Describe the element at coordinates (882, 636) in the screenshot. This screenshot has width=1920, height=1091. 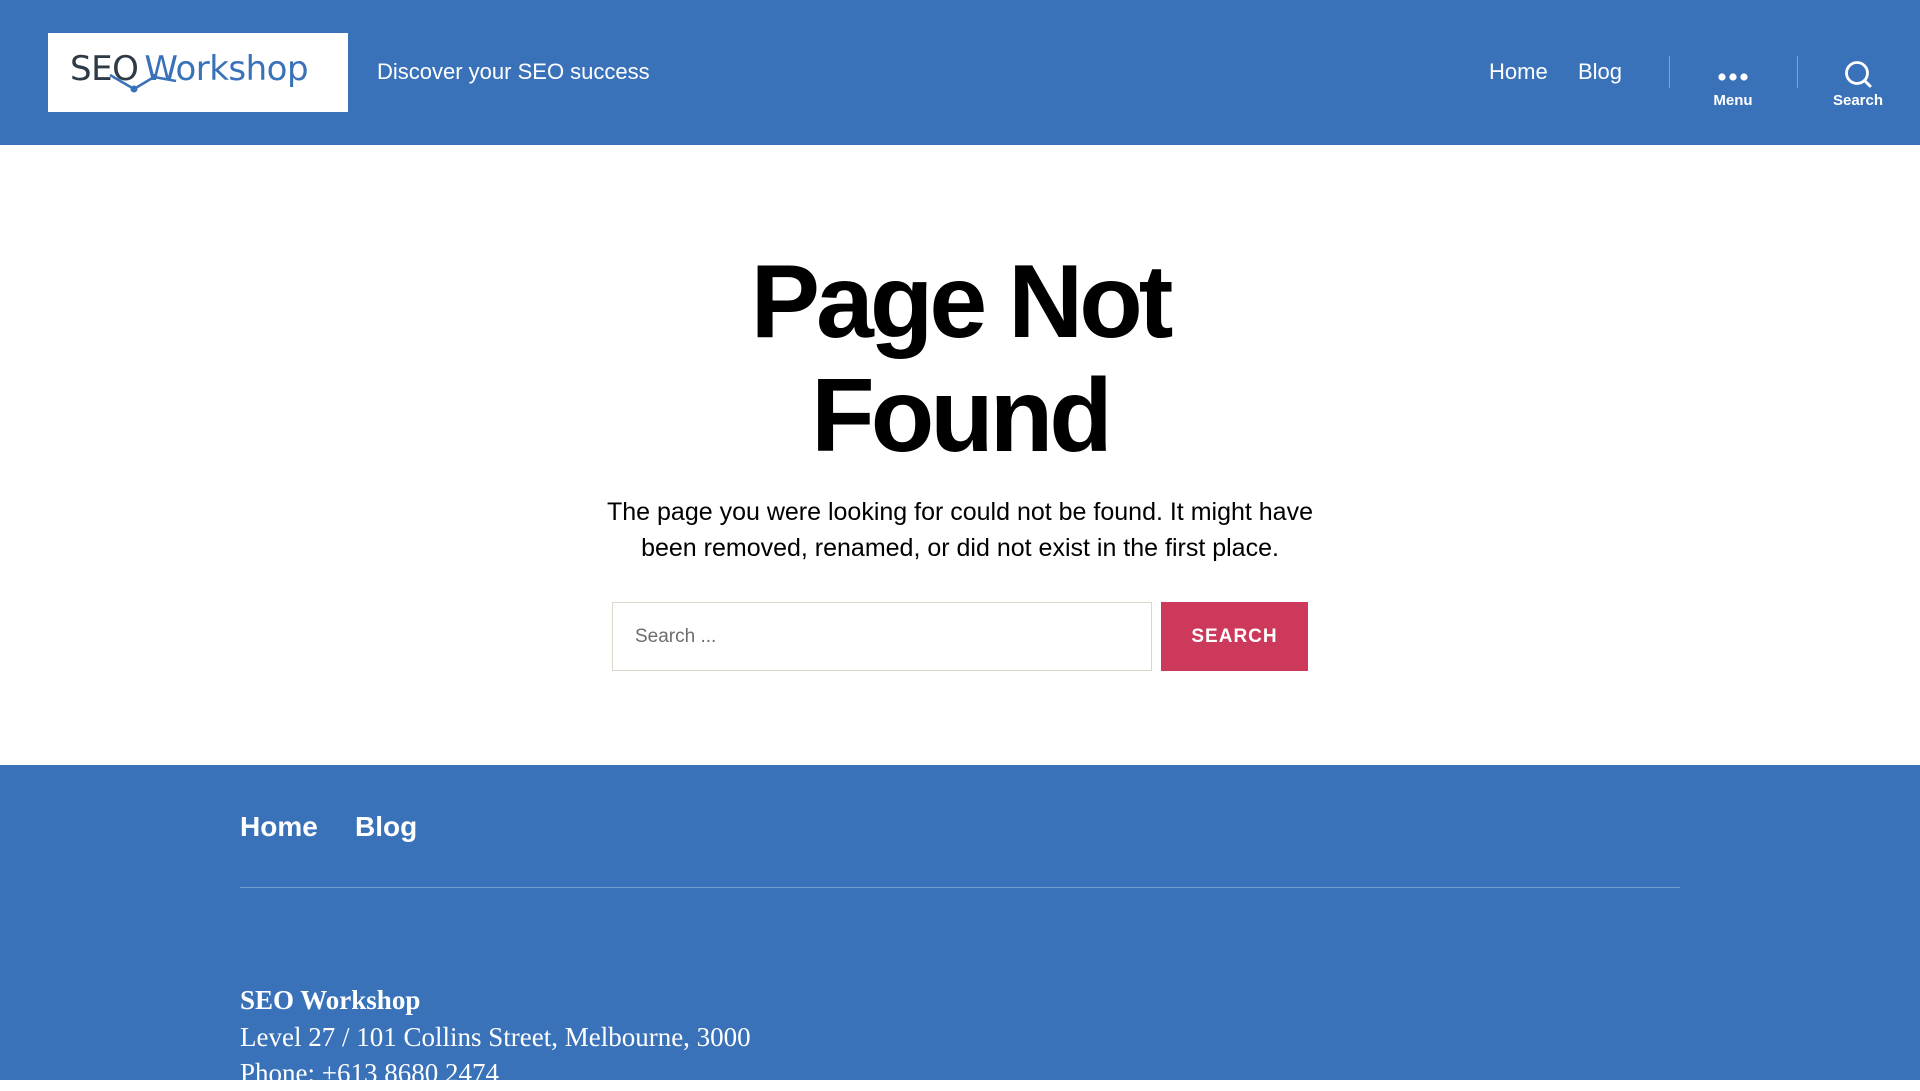
I see `search-input` at that location.